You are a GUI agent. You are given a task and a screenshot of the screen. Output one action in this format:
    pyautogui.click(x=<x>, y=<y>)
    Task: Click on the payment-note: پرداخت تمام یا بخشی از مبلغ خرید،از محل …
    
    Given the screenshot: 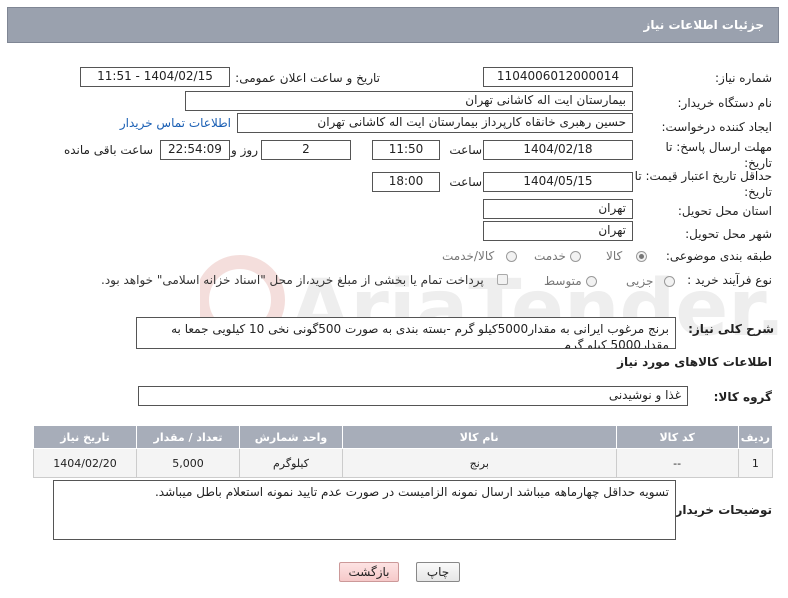 What is the action you would take?
    pyautogui.click(x=292, y=280)
    